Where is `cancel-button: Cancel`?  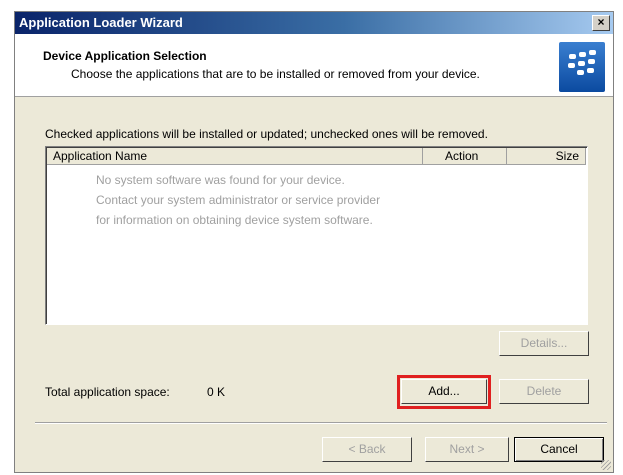
cancel-button: Cancel is located at coordinates (559, 449).